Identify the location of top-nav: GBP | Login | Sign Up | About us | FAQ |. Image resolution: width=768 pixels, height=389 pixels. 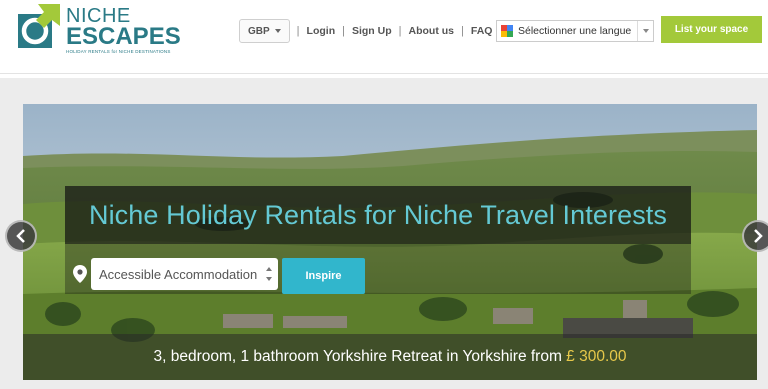
(374, 31).